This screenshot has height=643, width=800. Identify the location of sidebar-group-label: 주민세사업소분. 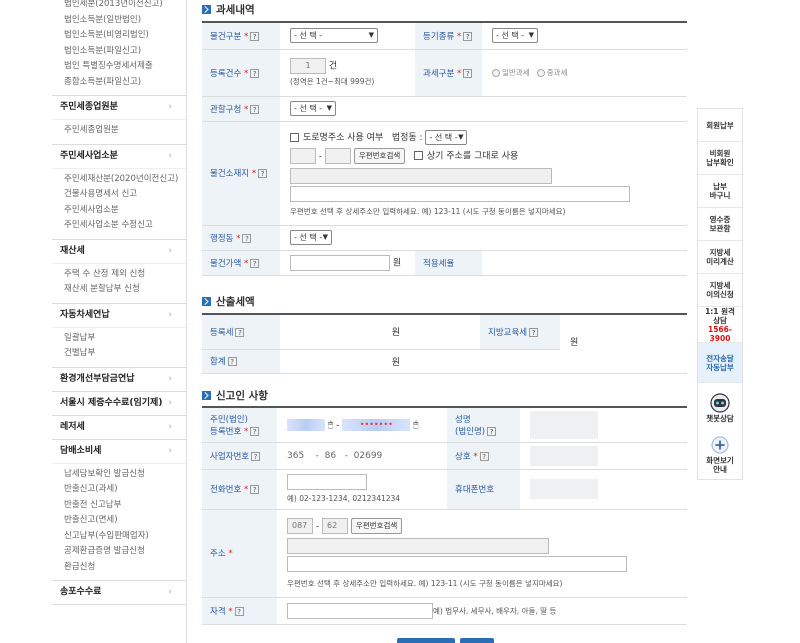
(89, 155).